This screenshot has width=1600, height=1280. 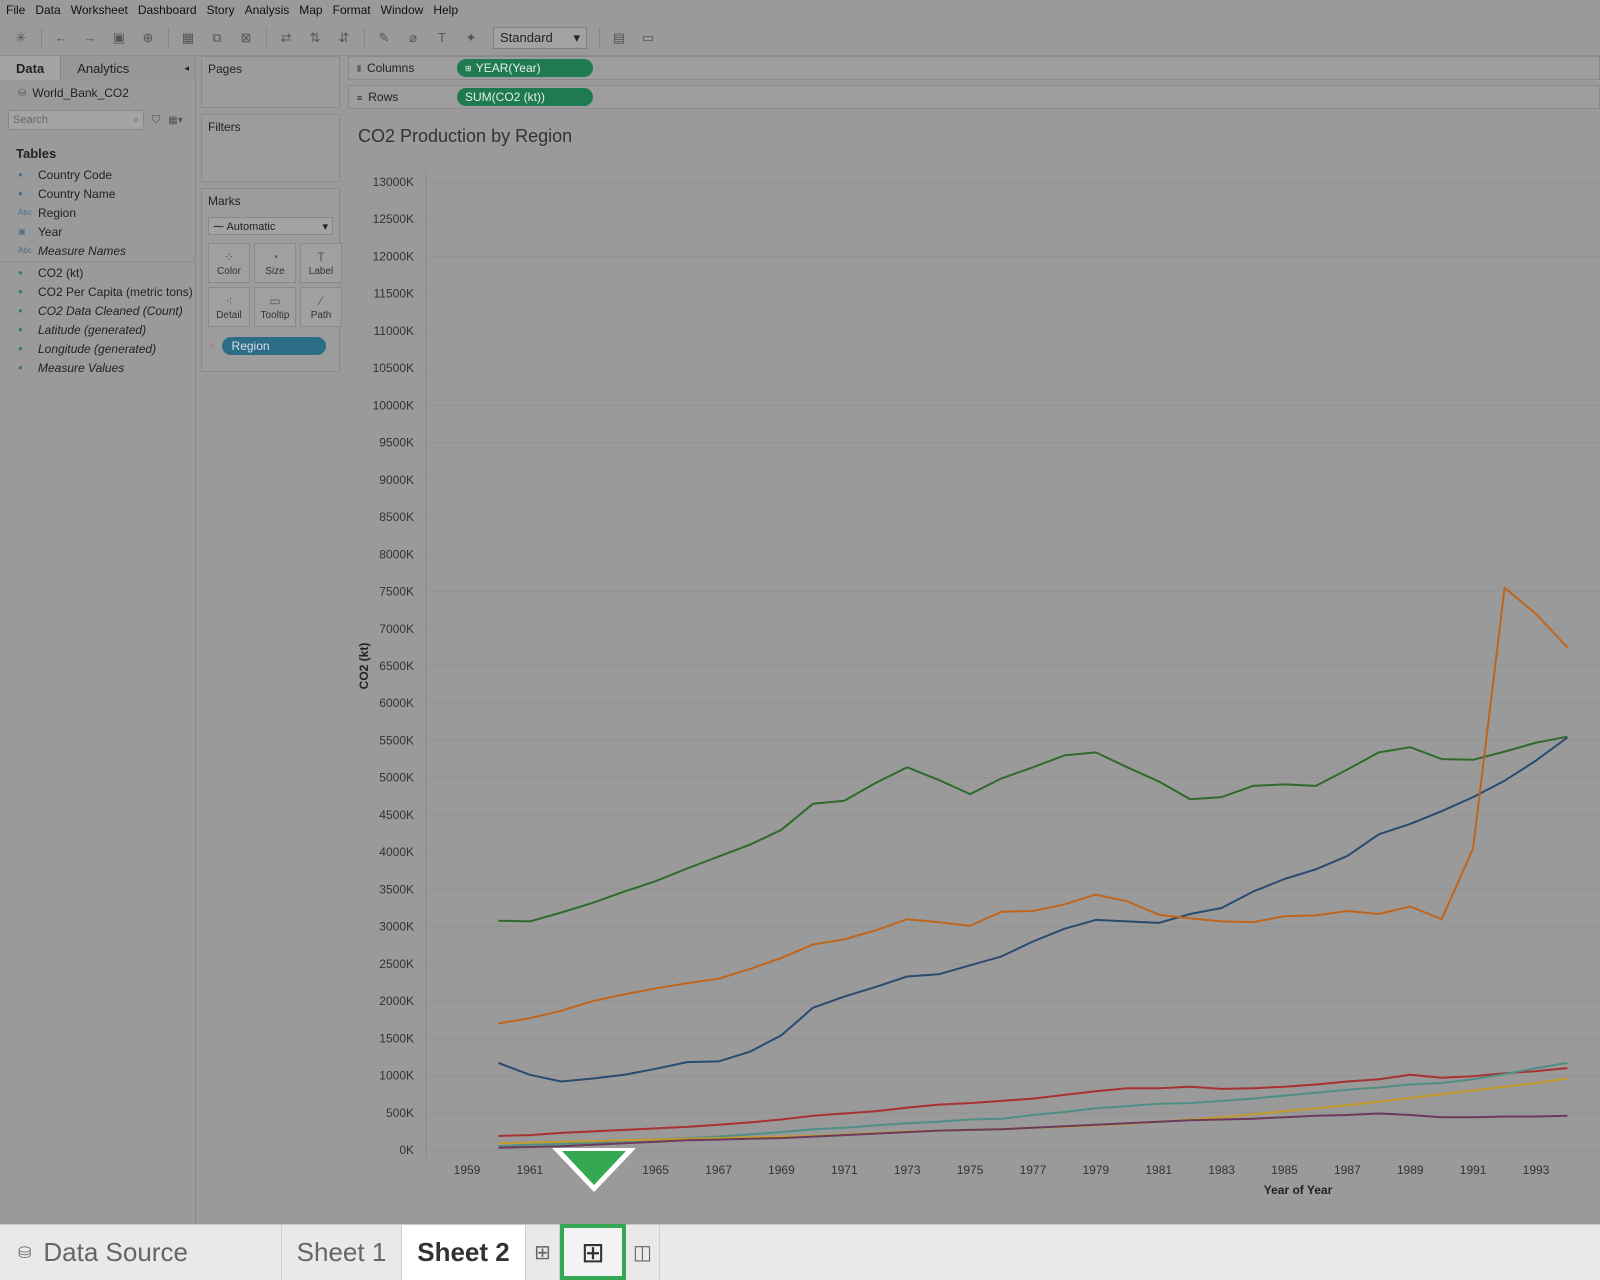 I want to click on collapse-icon: ◂, so click(x=186, y=68).